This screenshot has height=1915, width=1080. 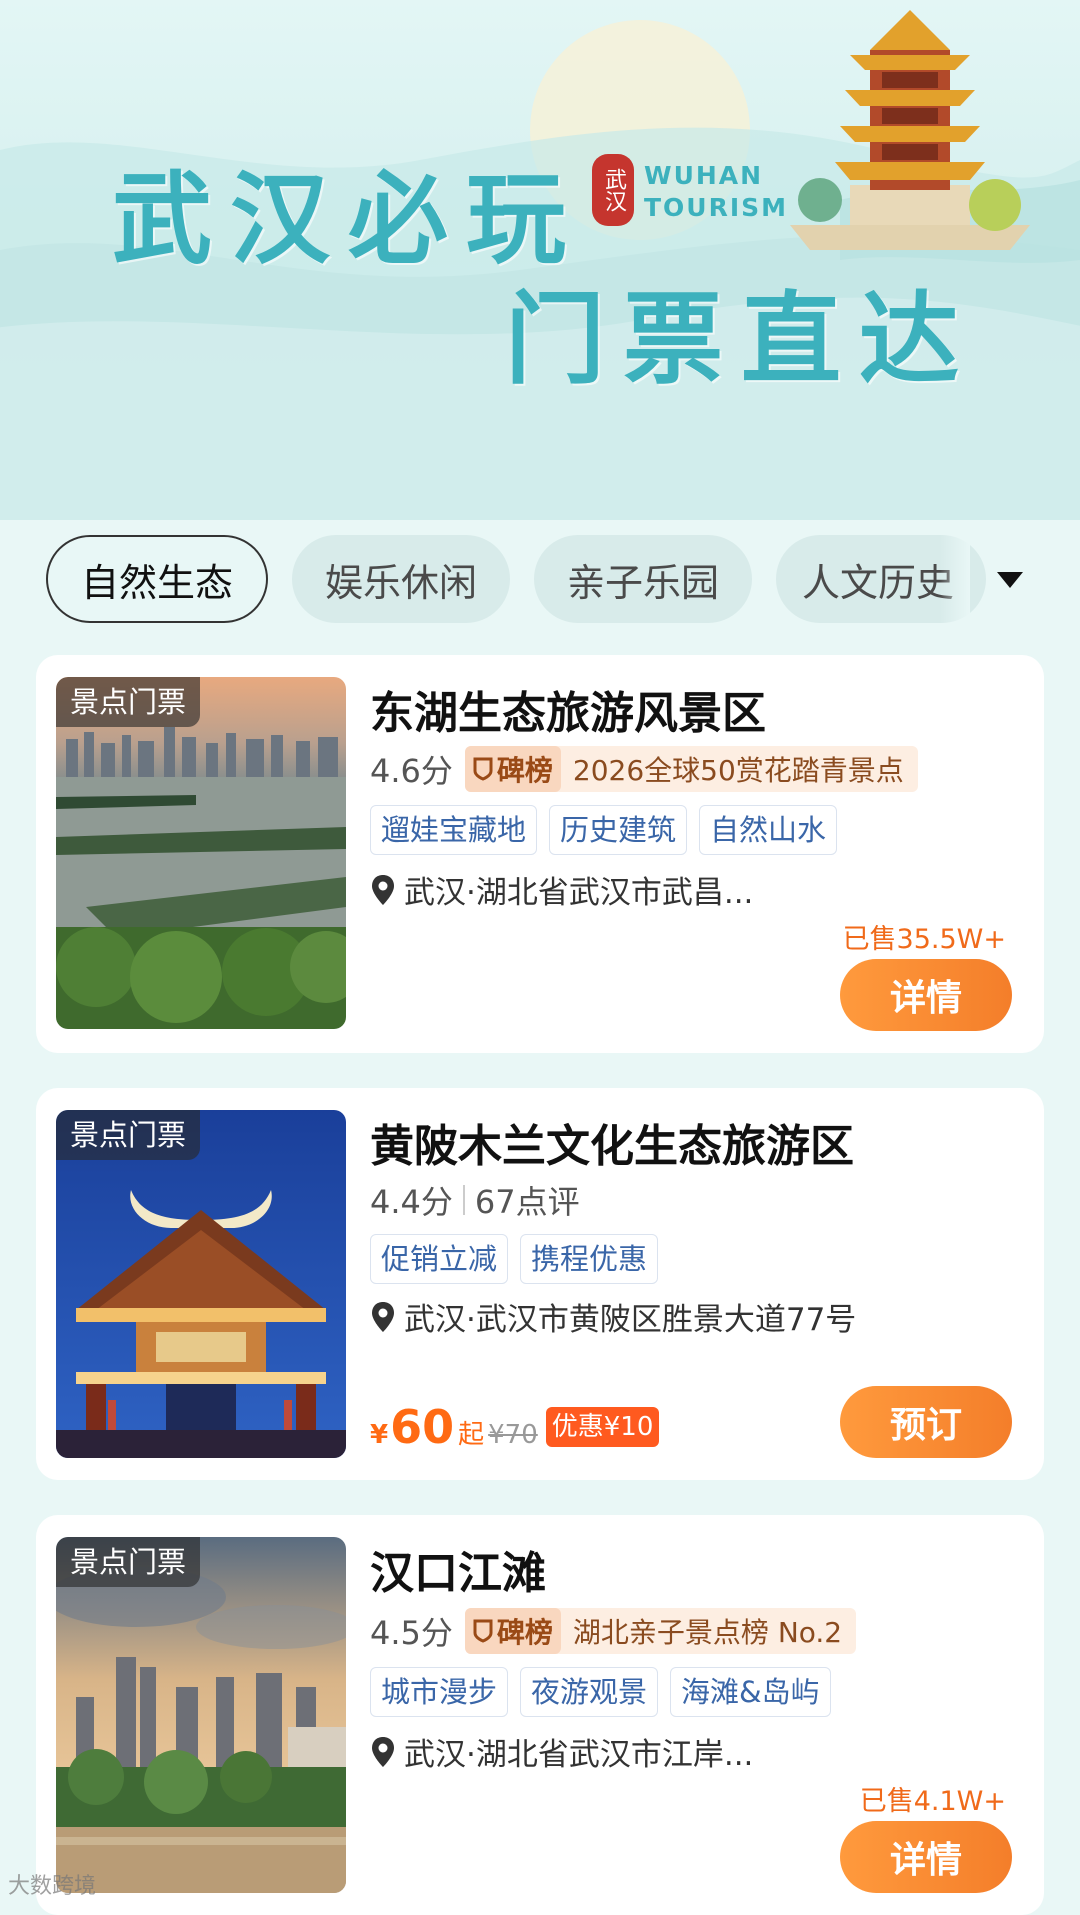 What do you see at coordinates (602, 1427) in the screenshot?
I see `discount-badge: 优惠¥10` at bounding box center [602, 1427].